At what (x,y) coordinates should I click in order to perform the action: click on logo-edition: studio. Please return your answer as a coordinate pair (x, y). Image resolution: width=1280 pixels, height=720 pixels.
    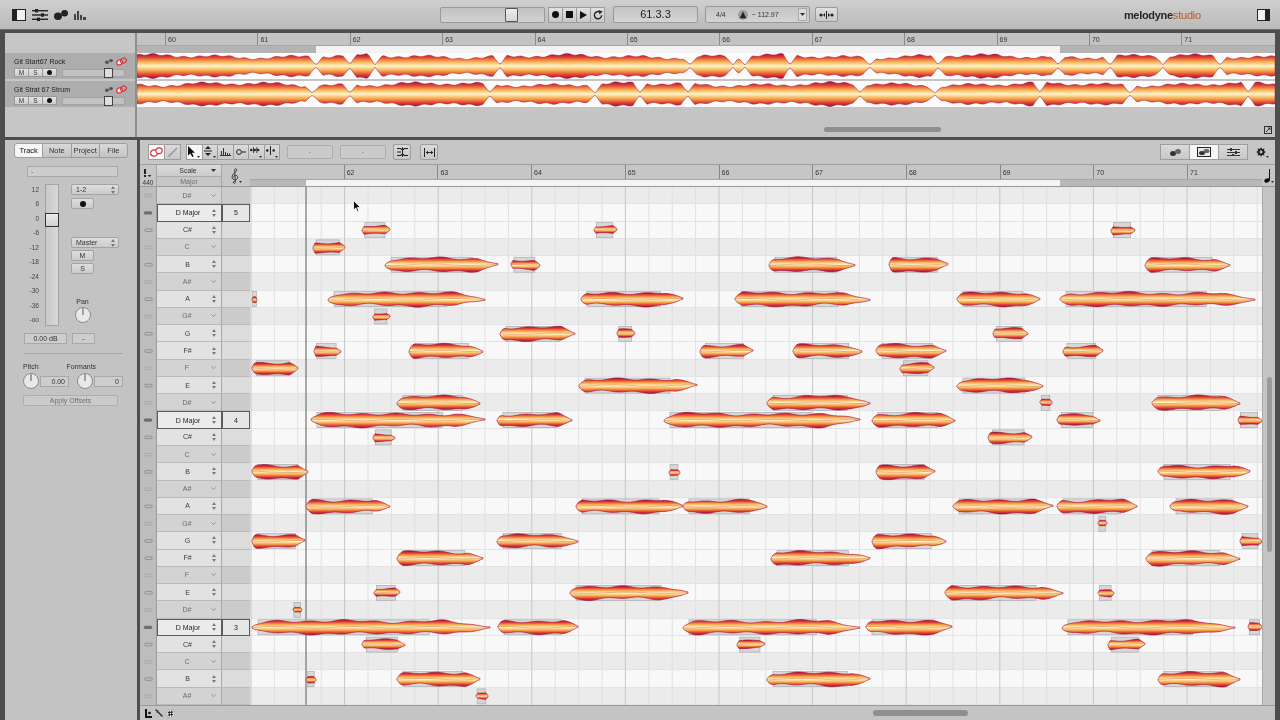
    Looking at the image, I should click on (1186, 14).